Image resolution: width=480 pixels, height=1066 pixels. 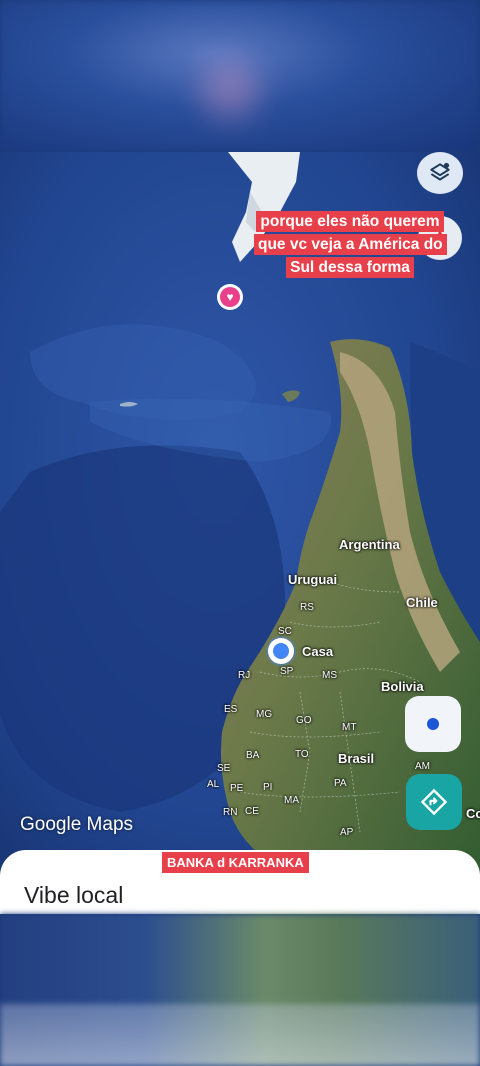 I want to click on state-label: GO, so click(x=304, y=720).